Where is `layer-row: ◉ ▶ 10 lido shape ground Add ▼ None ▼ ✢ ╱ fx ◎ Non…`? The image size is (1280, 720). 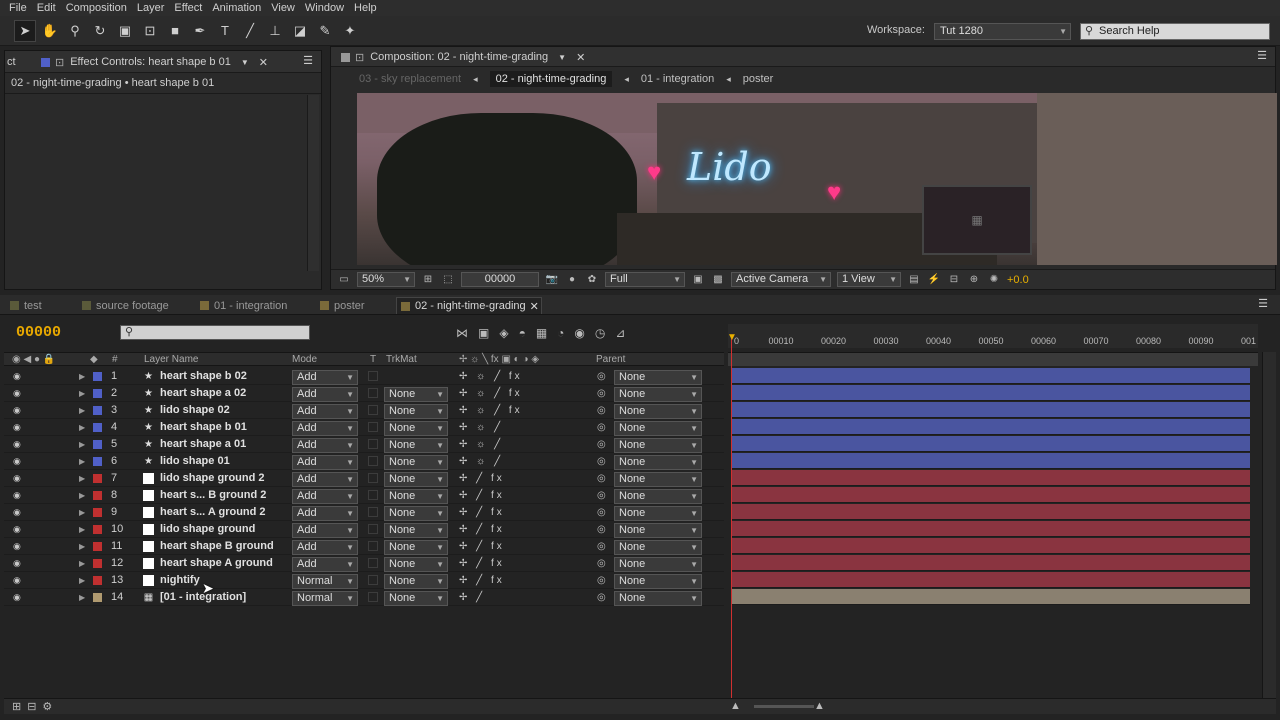
layer-row: ◉ ▶ 10 lido shape ground Add ▼ None ▼ ✢ ╱ fx ◎ Non… is located at coordinates (364, 529).